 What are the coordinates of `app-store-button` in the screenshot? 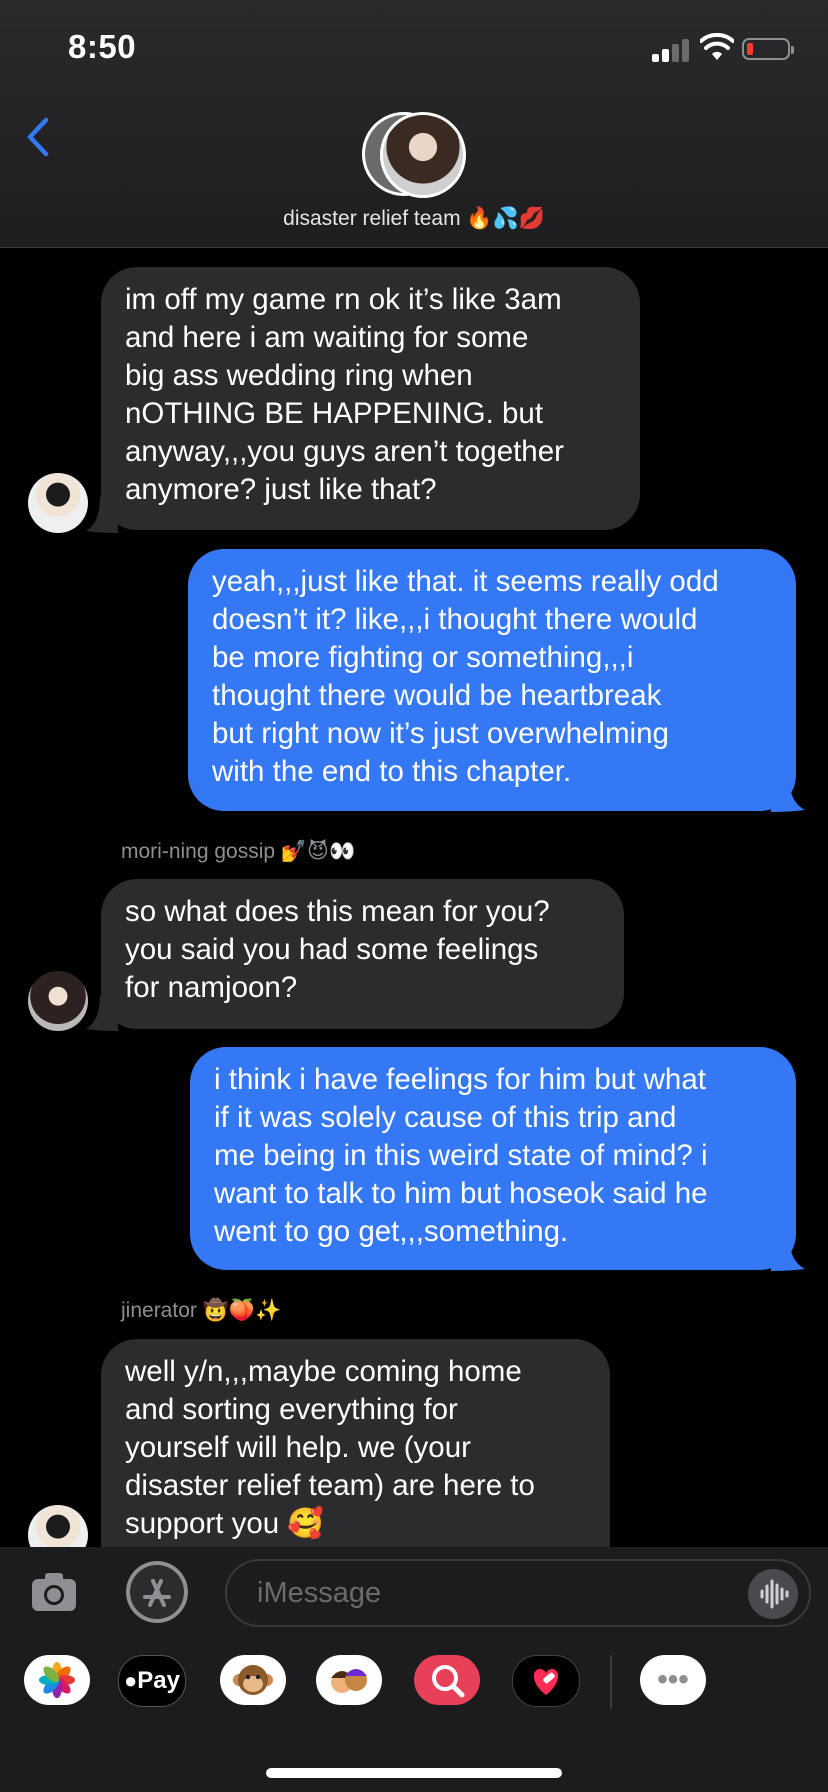 It's located at (157, 1592).